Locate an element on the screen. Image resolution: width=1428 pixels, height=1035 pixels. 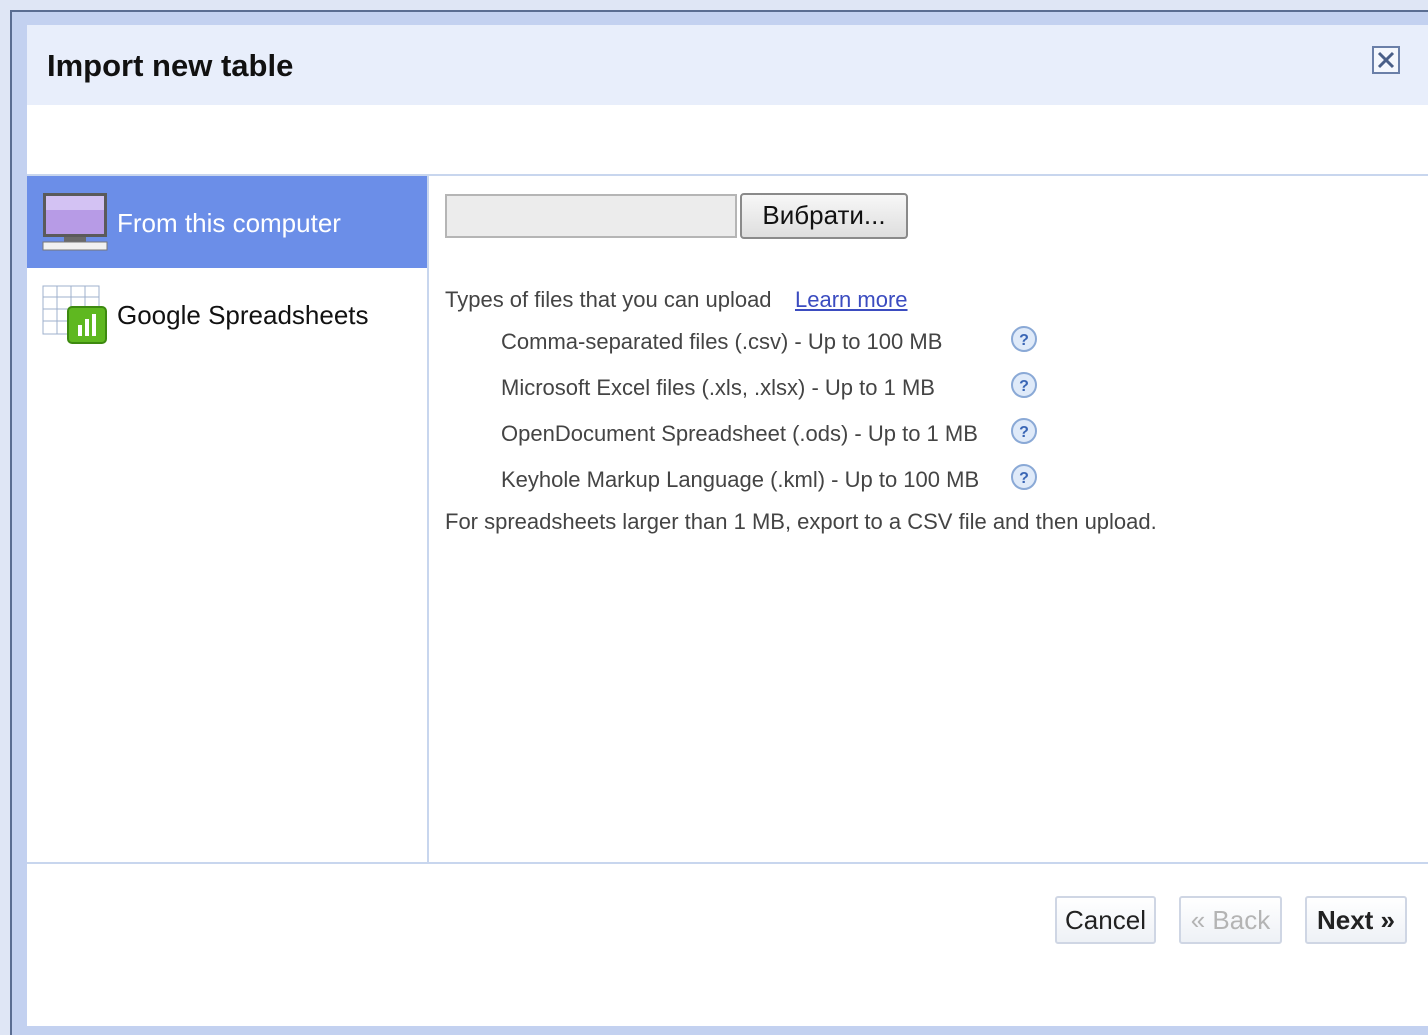
sidebar-item-label: From this computer is located at coordinates (229, 223).